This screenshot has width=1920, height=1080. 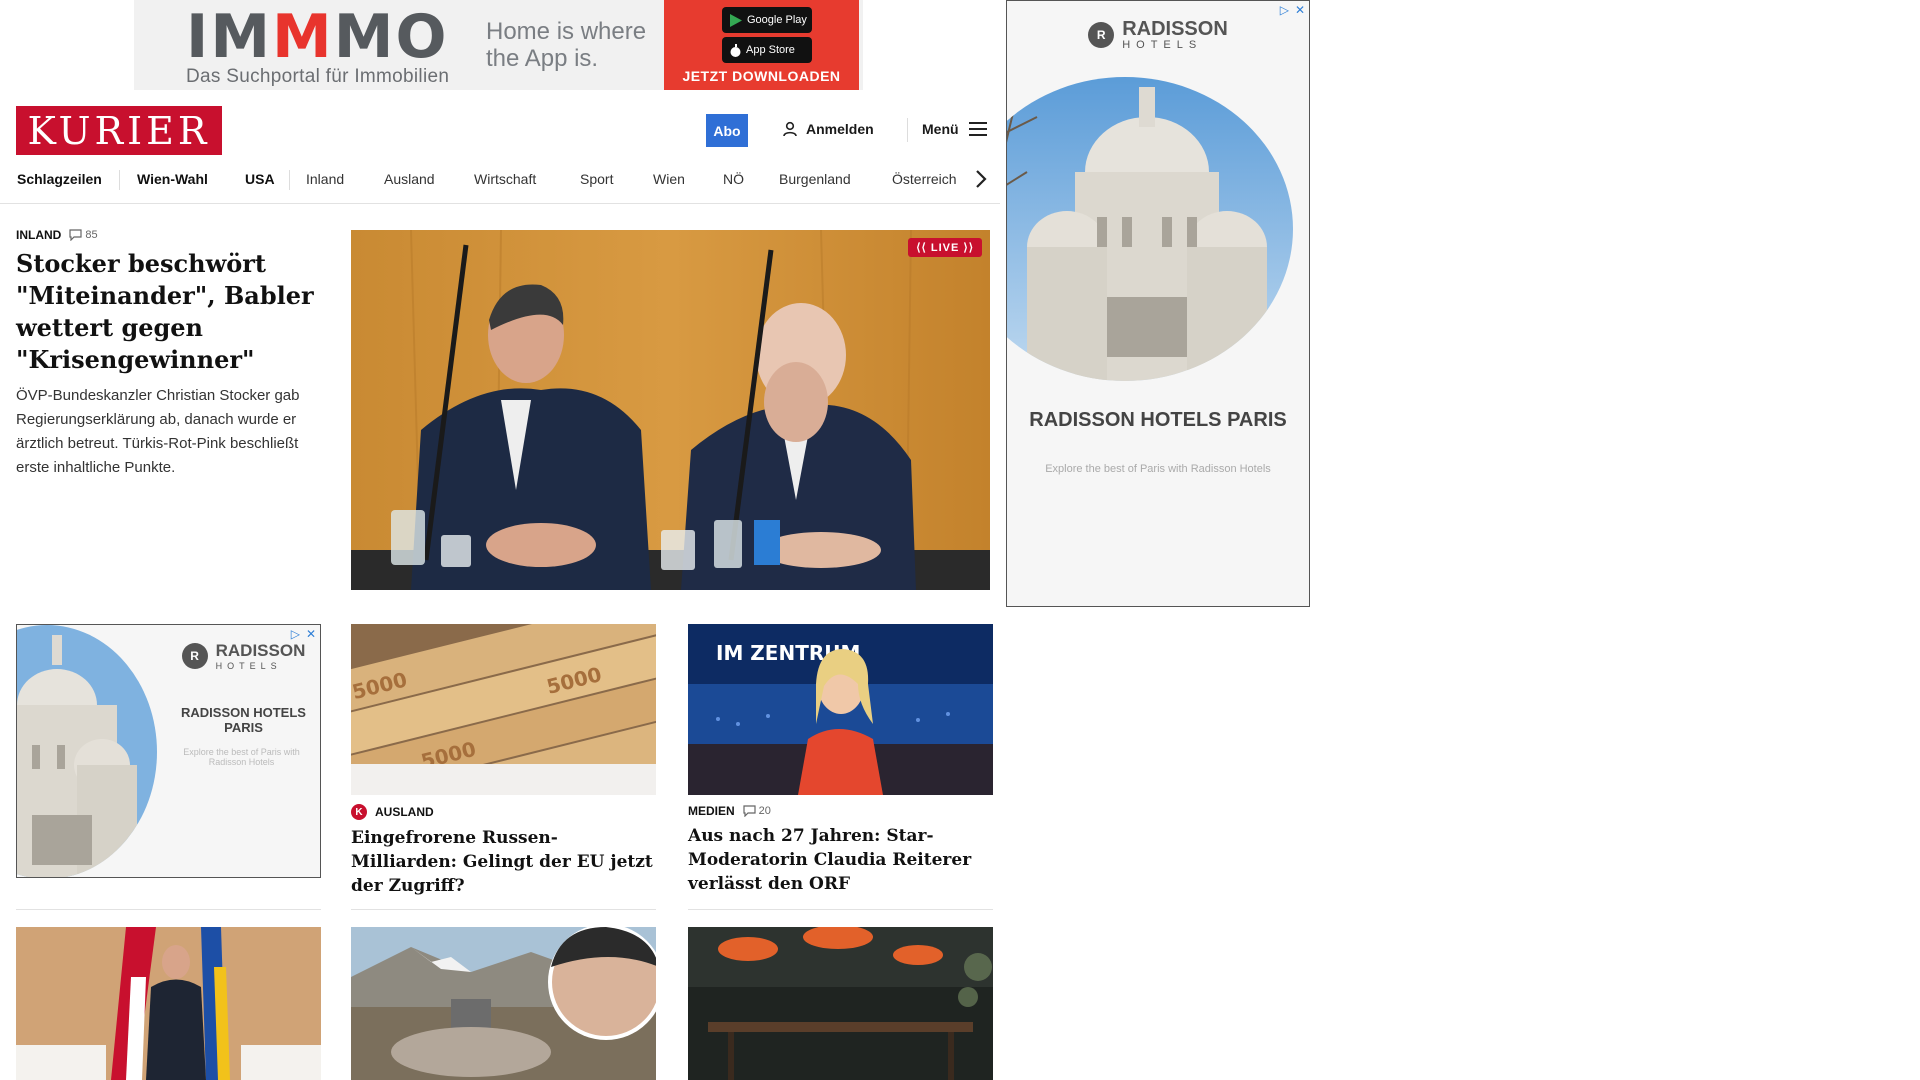 I want to click on site-header: KURIER Abo Anmelden Menü, so click(x=500, y=129).